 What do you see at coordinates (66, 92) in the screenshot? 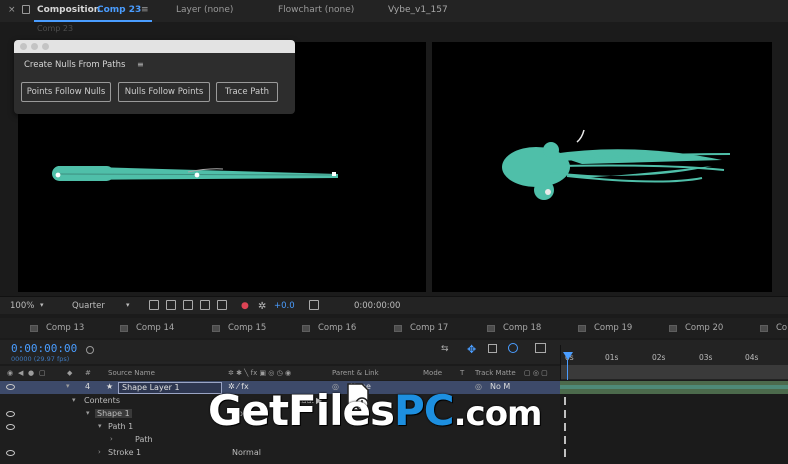
I see `points-follow-nulls-button: Points Follow Nulls` at bounding box center [66, 92].